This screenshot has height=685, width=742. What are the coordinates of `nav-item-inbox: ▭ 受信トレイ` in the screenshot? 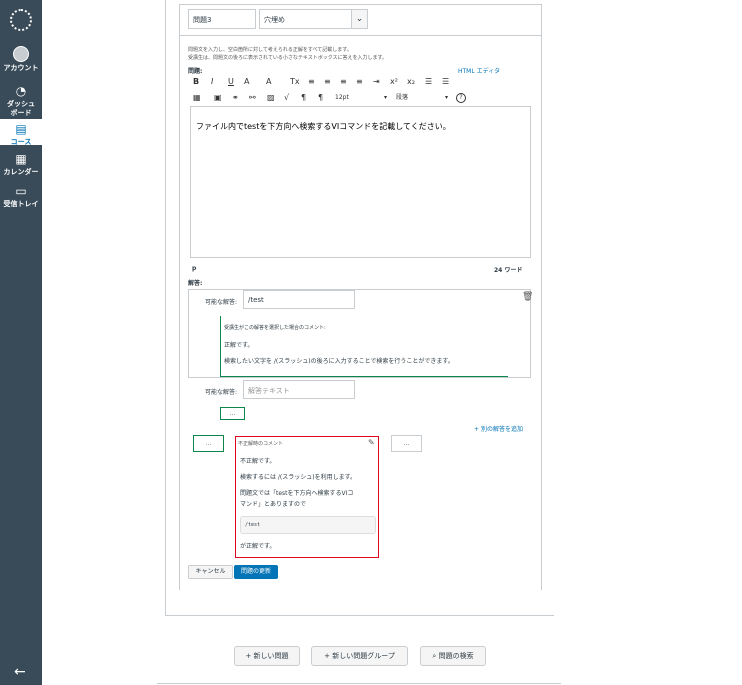 It's located at (21, 196).